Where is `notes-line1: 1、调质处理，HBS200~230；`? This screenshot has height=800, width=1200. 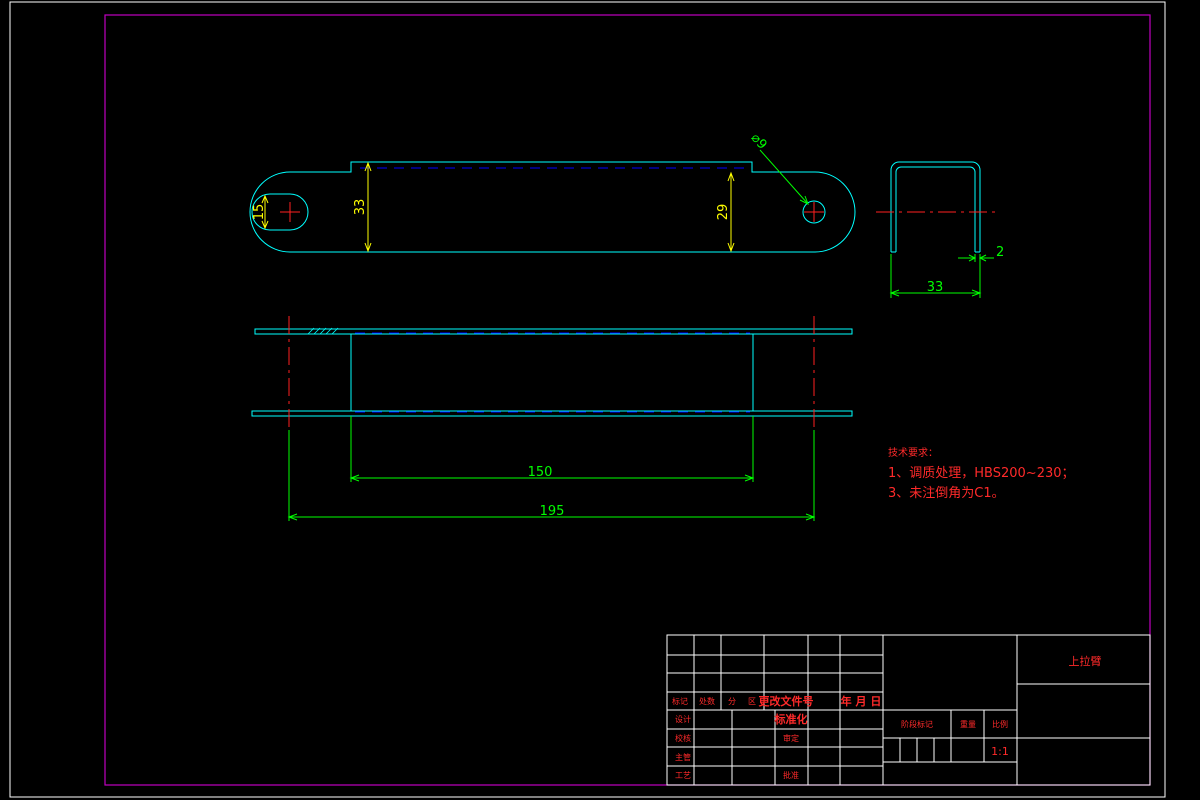 notes-line1: 1、调质处理，HBS200~230； is located at coordinates (981, 473).